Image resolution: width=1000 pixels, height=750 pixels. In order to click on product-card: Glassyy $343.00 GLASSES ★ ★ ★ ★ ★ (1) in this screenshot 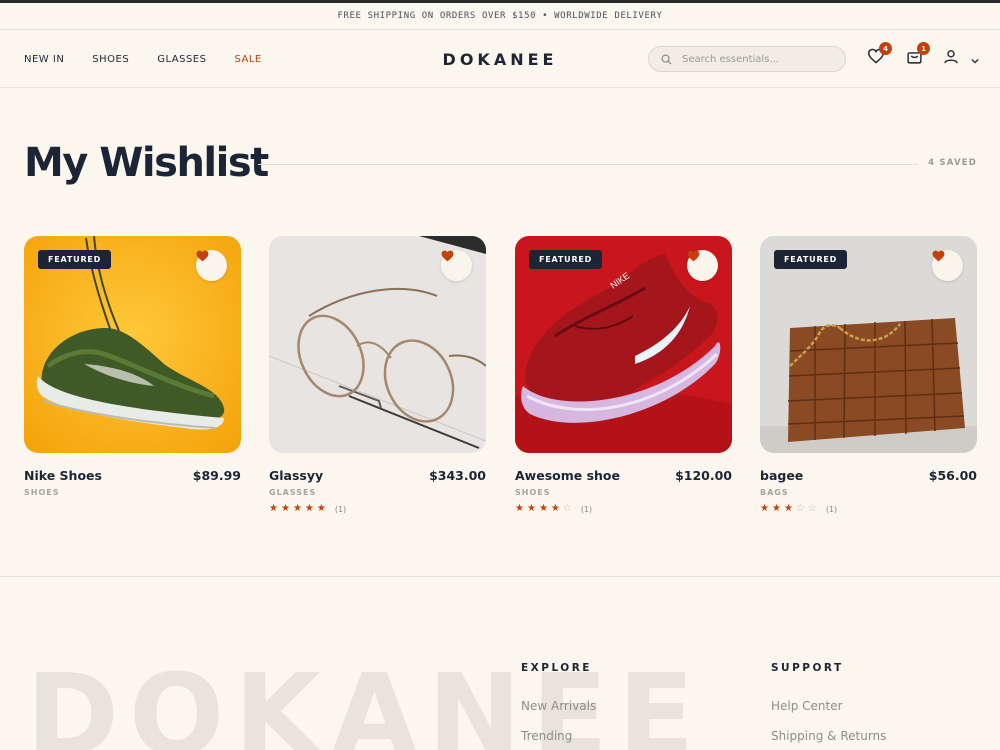, I will do `click(377, 375)`.